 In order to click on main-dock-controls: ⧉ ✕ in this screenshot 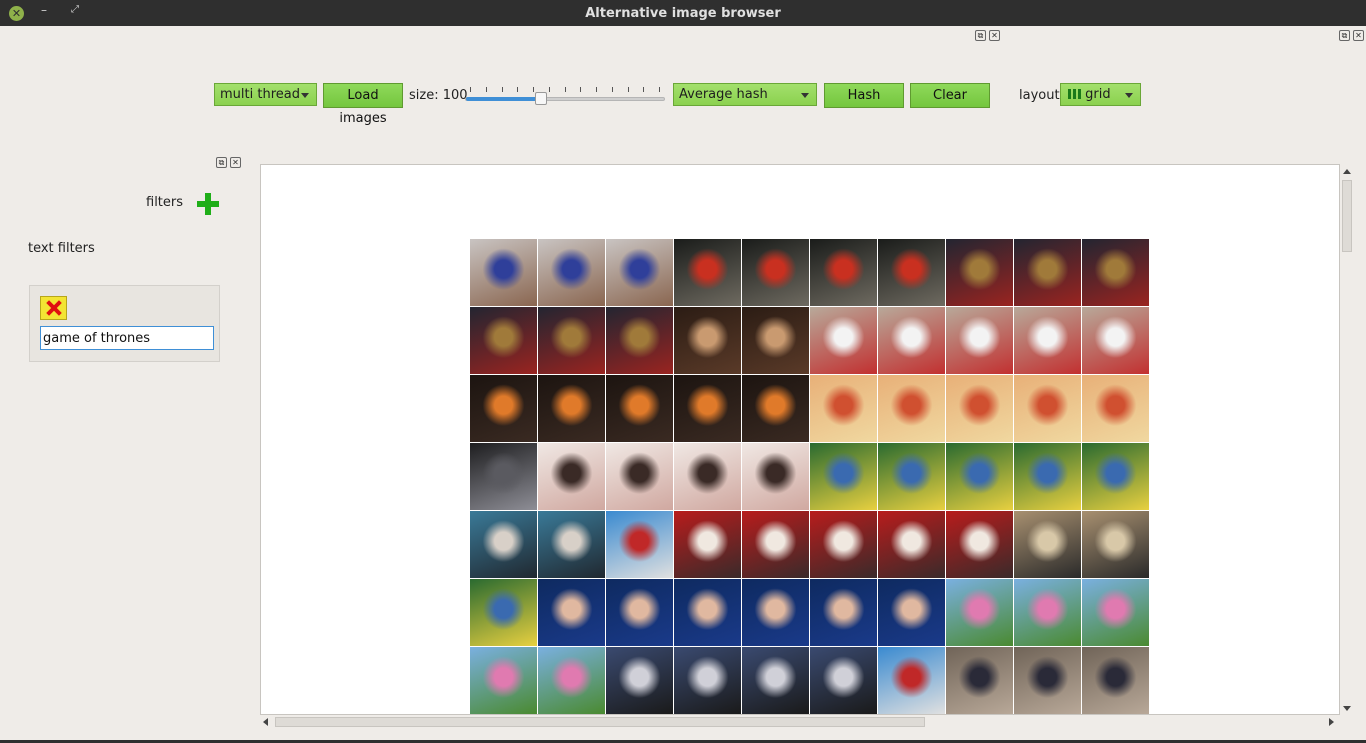, I will do `click(1351, 35)`.